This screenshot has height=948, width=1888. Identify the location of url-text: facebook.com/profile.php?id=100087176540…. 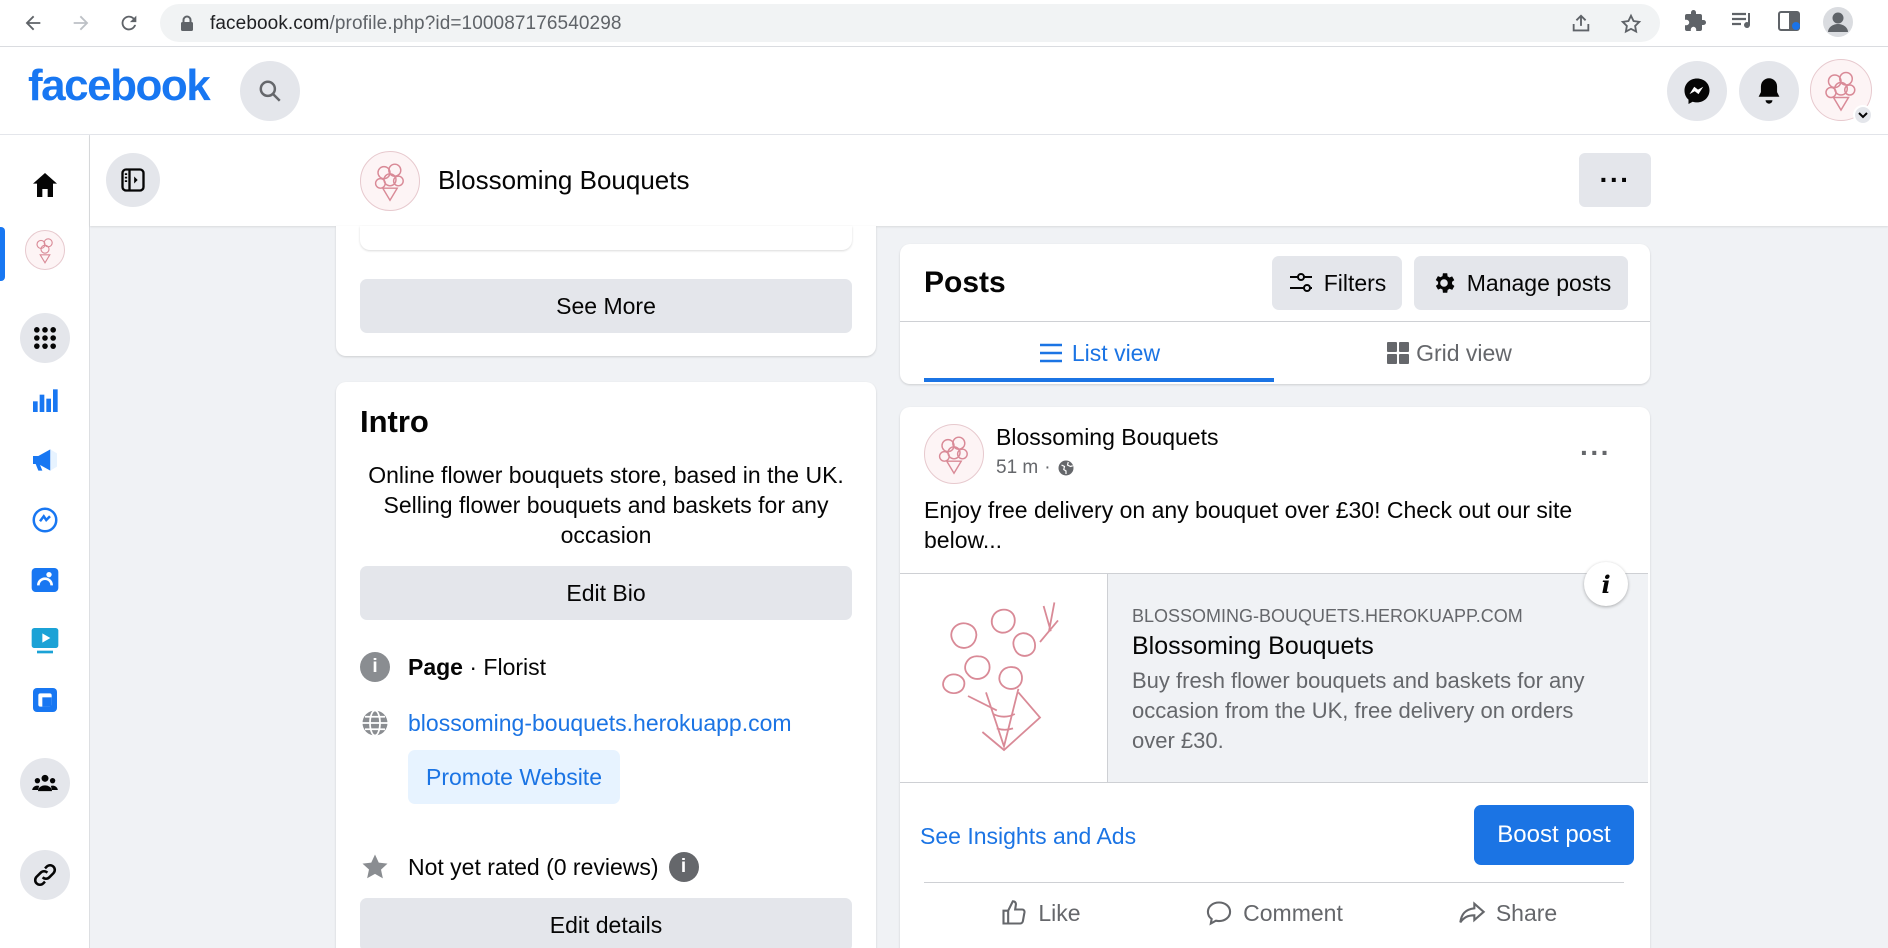
(416, 23).